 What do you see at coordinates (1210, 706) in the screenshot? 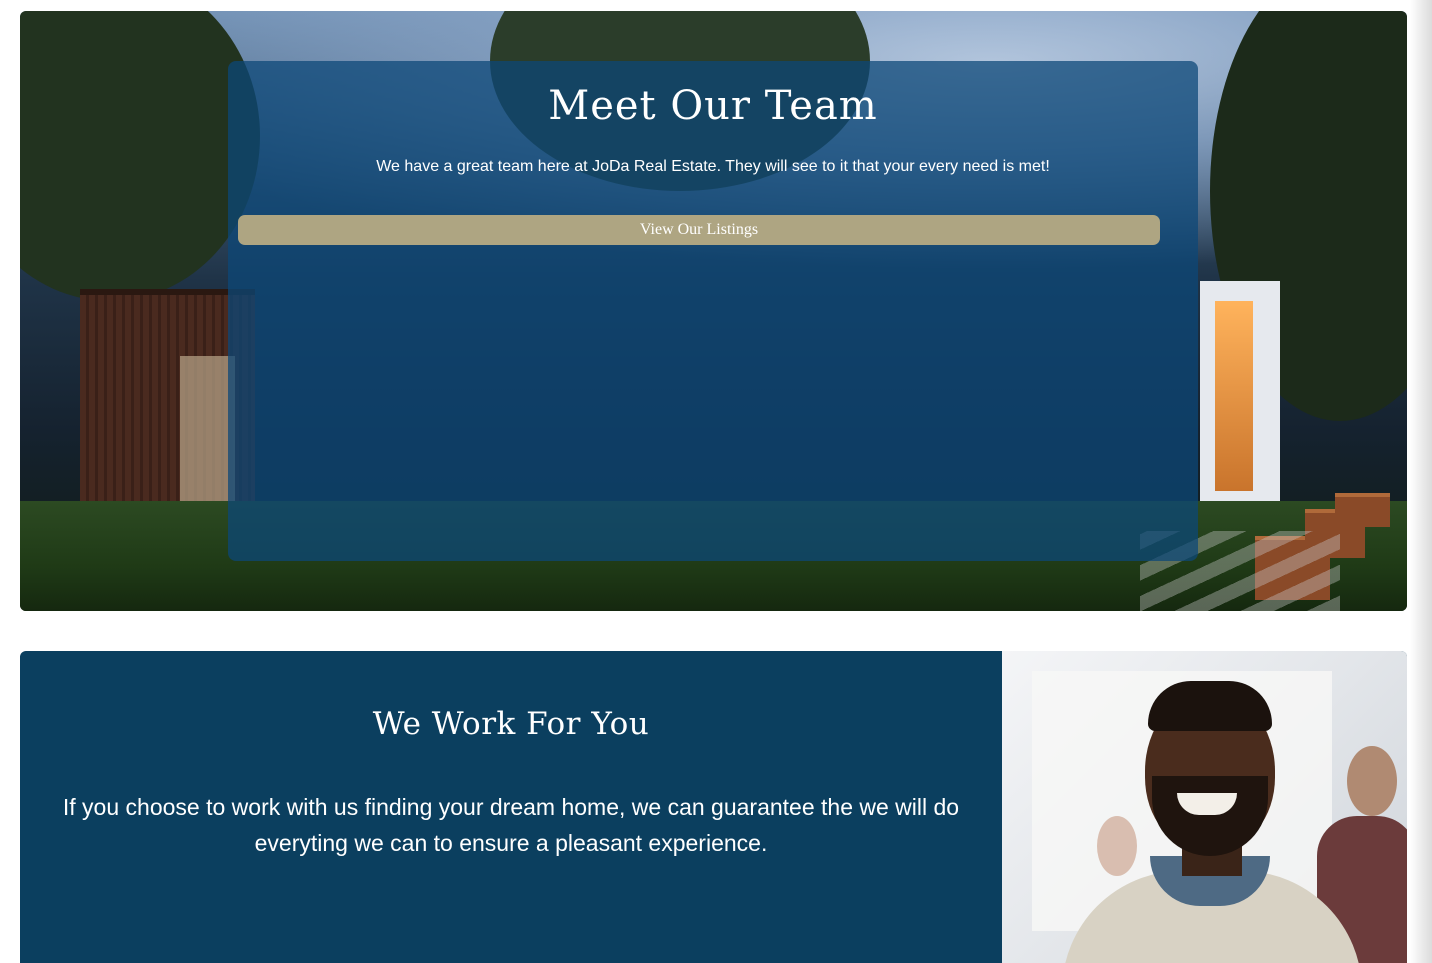
I see `photo-hair` at bounding box center [1210, 706].